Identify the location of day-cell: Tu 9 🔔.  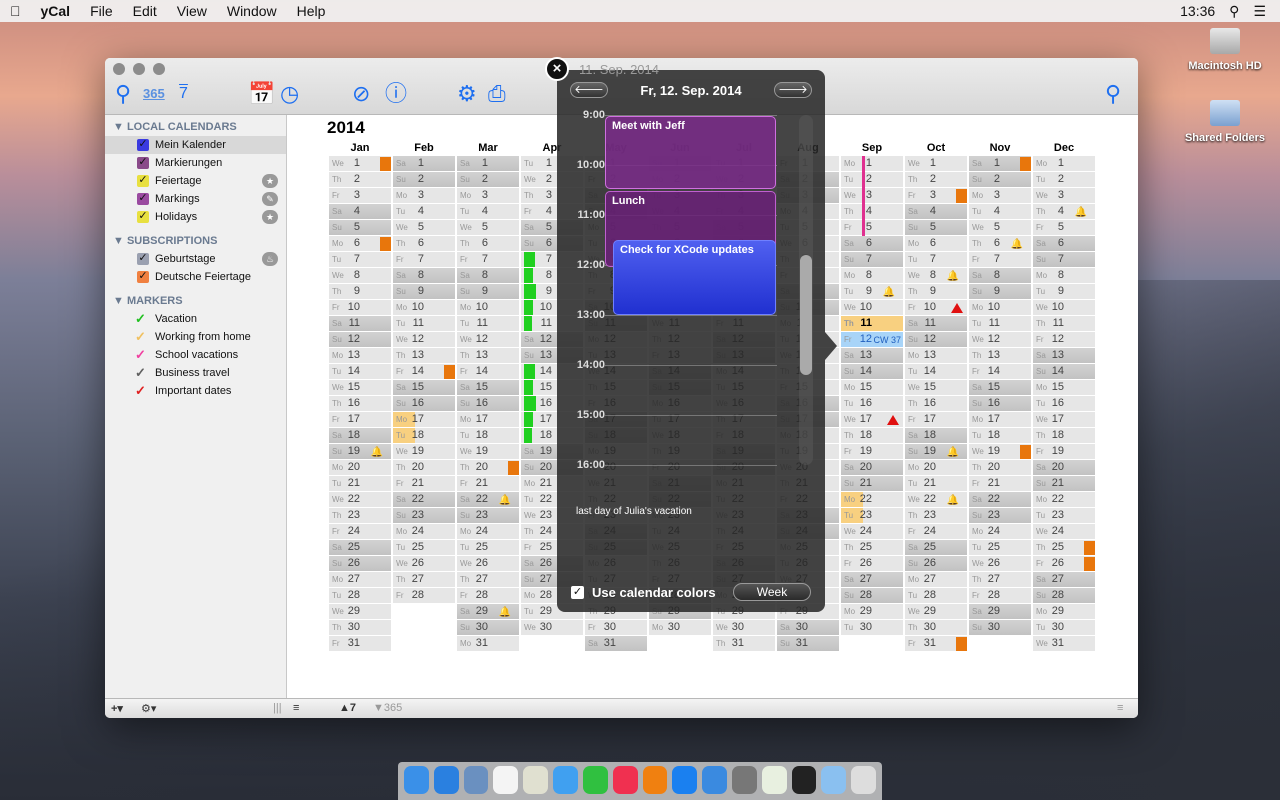
(872, 292).